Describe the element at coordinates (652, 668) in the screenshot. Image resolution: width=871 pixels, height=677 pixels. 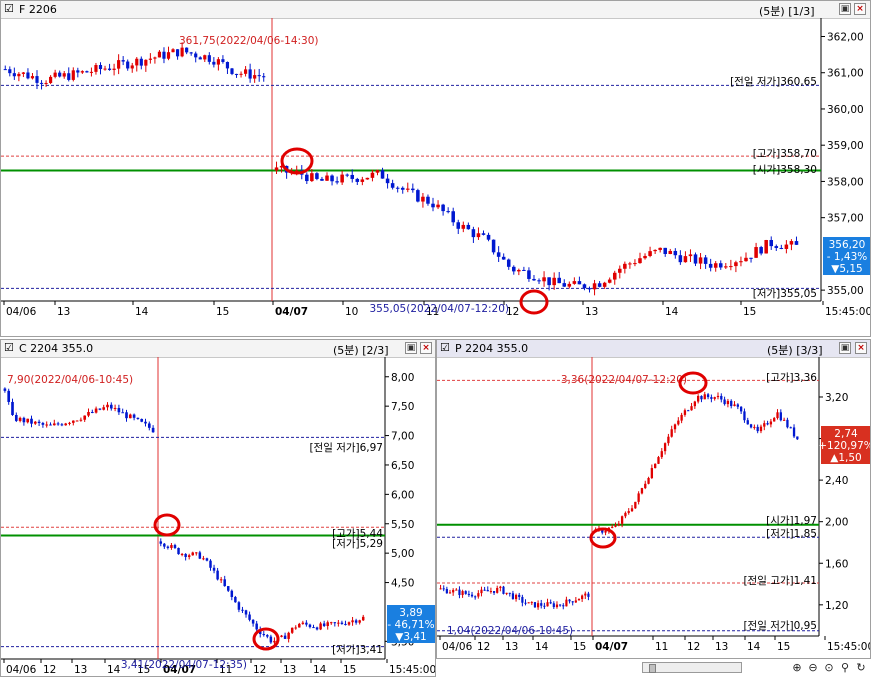
I see `scroll-thumb` at that location.